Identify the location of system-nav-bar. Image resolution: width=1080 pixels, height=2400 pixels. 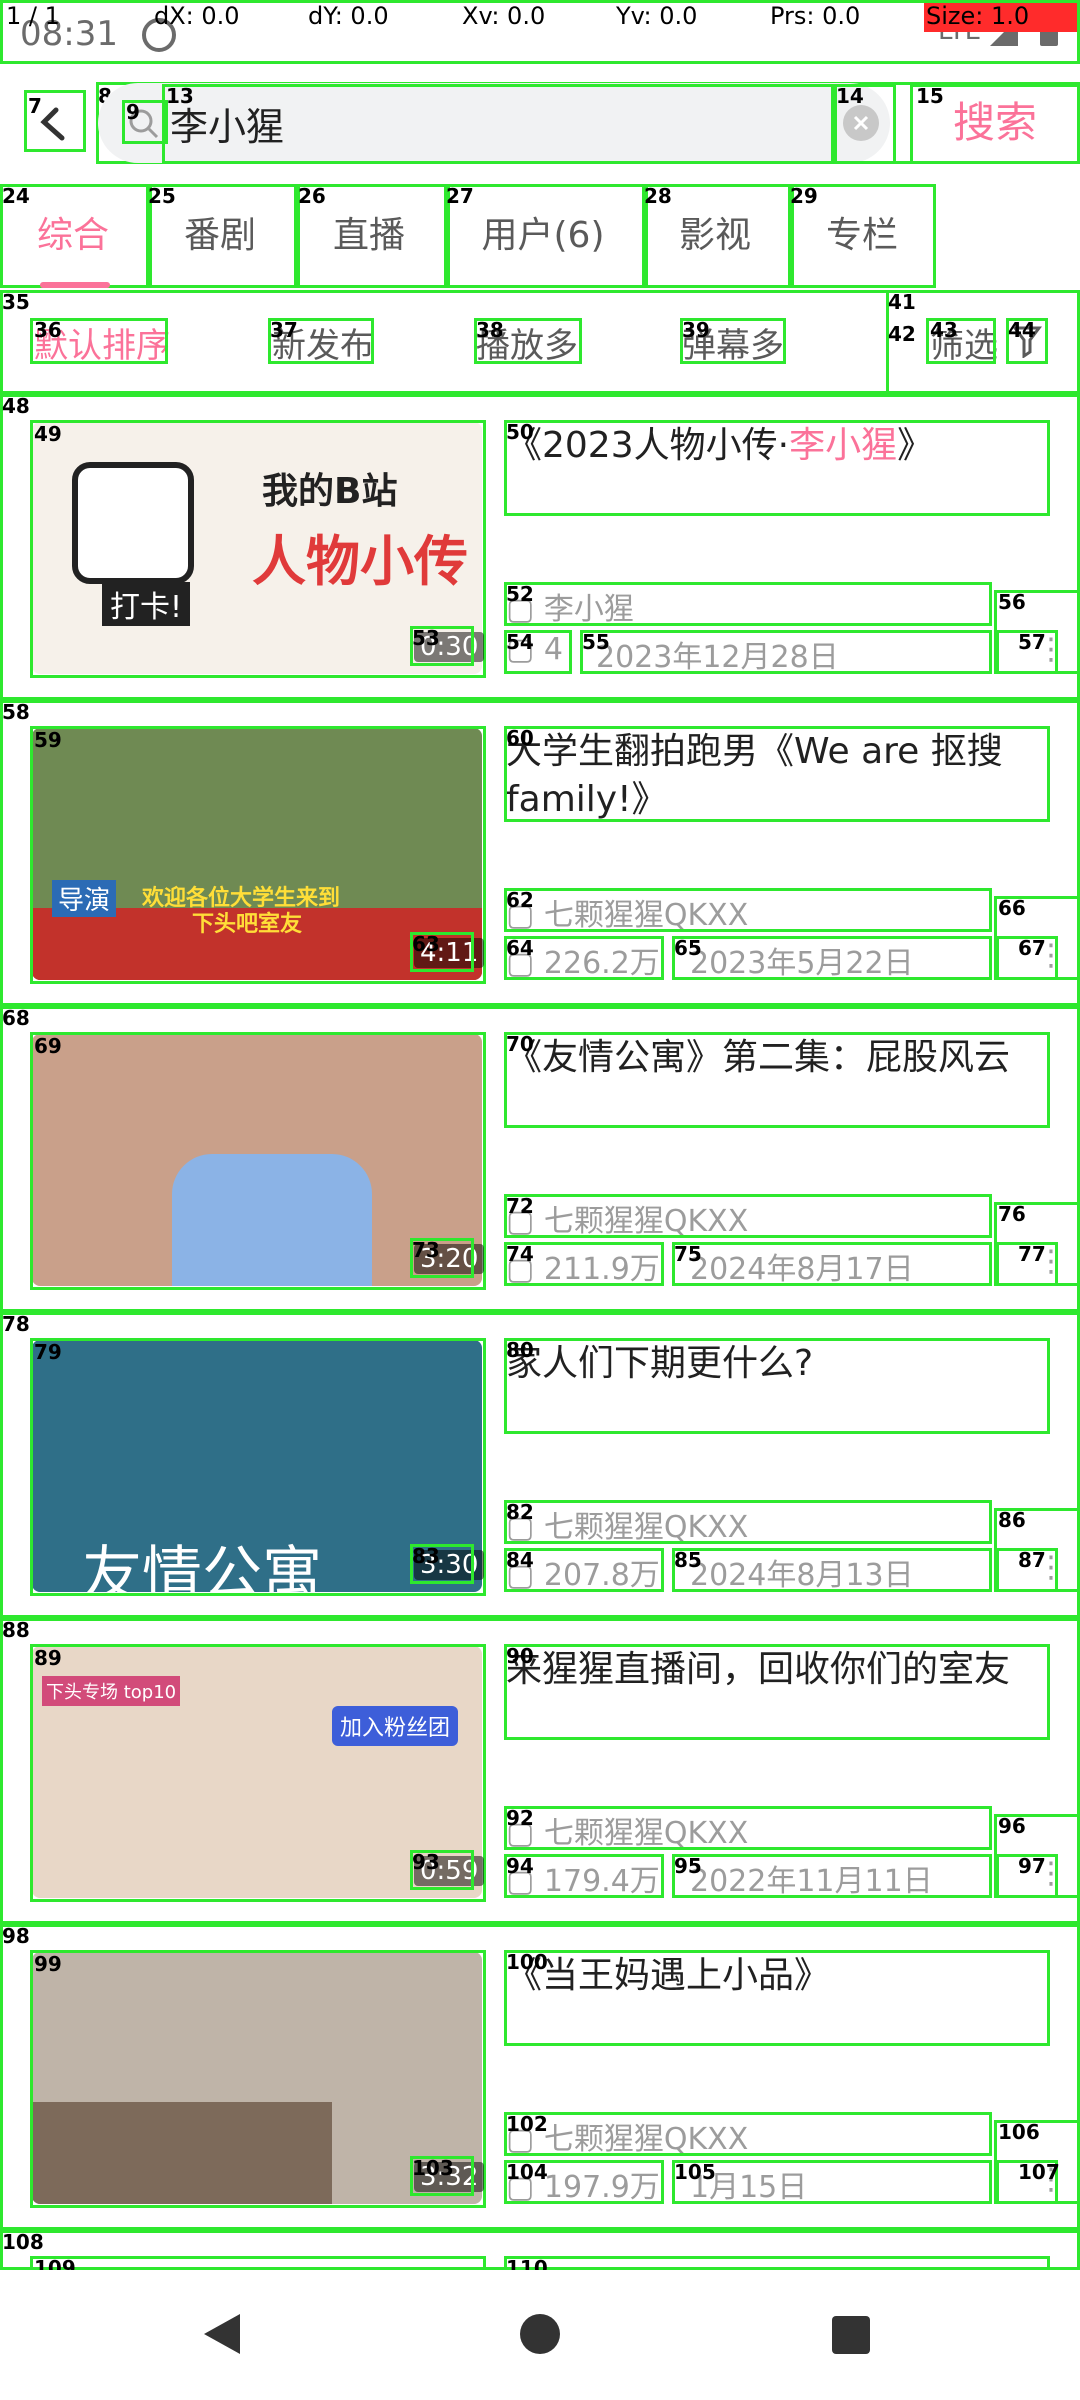
(540, 2335).